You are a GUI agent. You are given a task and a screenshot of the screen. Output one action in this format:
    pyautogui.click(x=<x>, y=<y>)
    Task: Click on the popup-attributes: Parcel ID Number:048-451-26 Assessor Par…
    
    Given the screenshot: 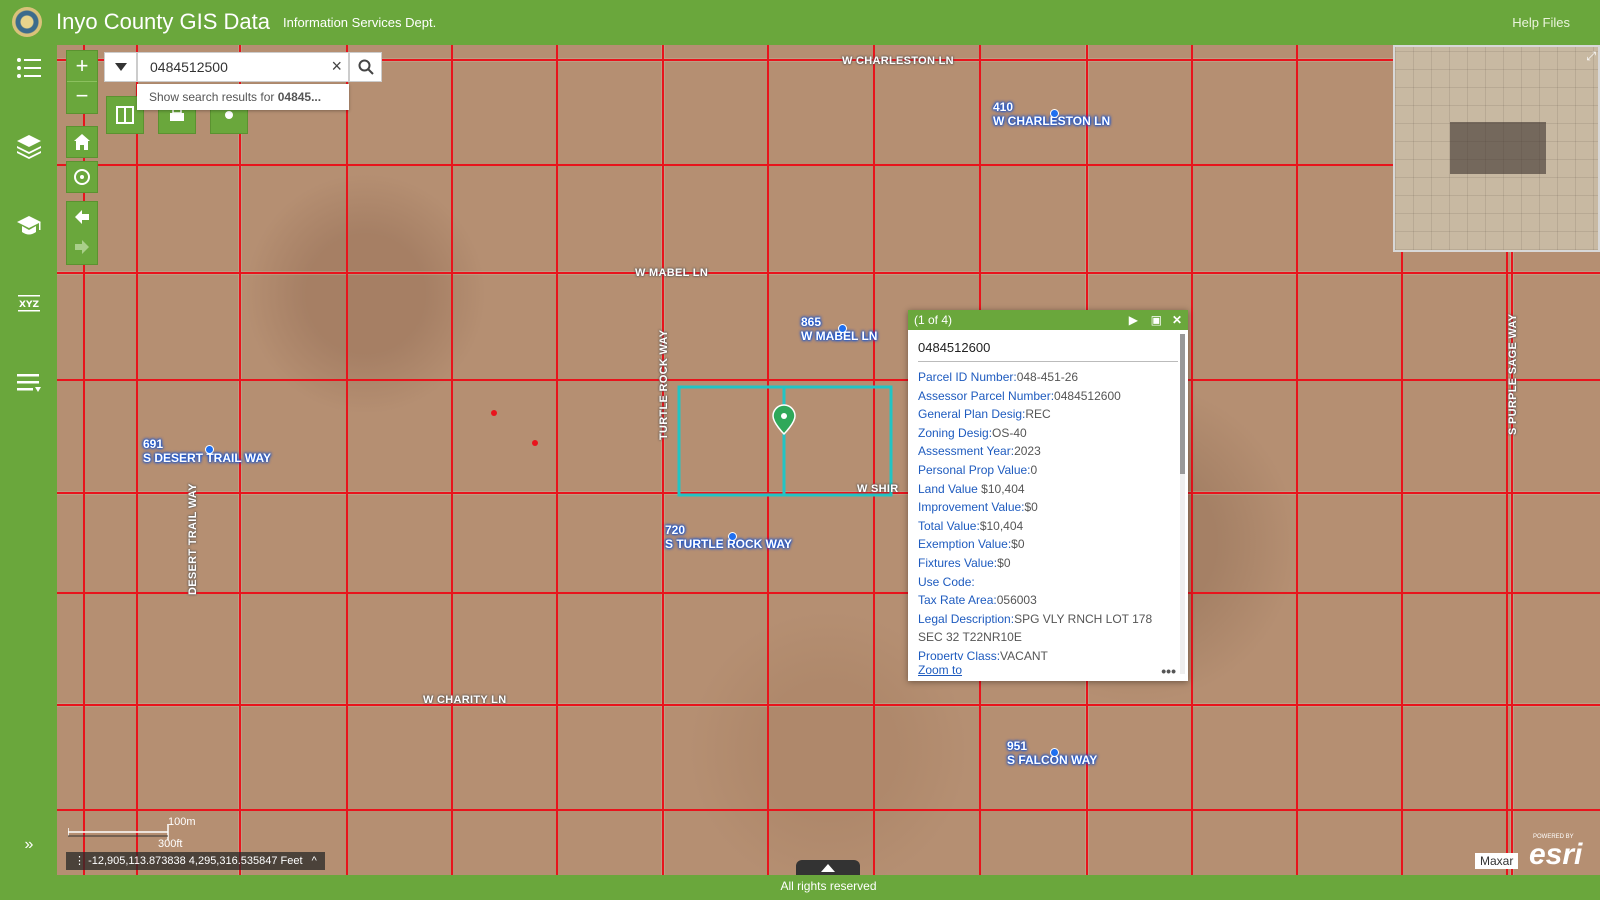 What is the action you would take?
    pyautogui.click(x=1048, y=514)
    